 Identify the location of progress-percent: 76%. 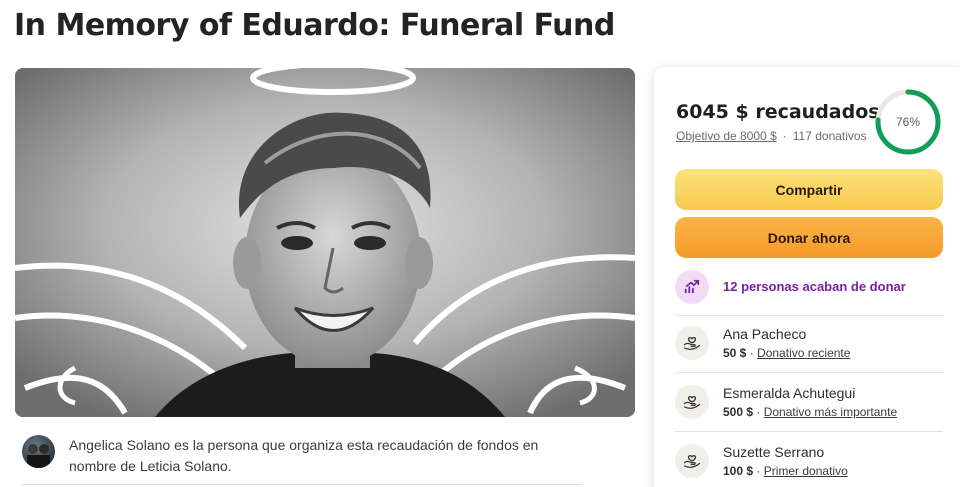
(908, 122).